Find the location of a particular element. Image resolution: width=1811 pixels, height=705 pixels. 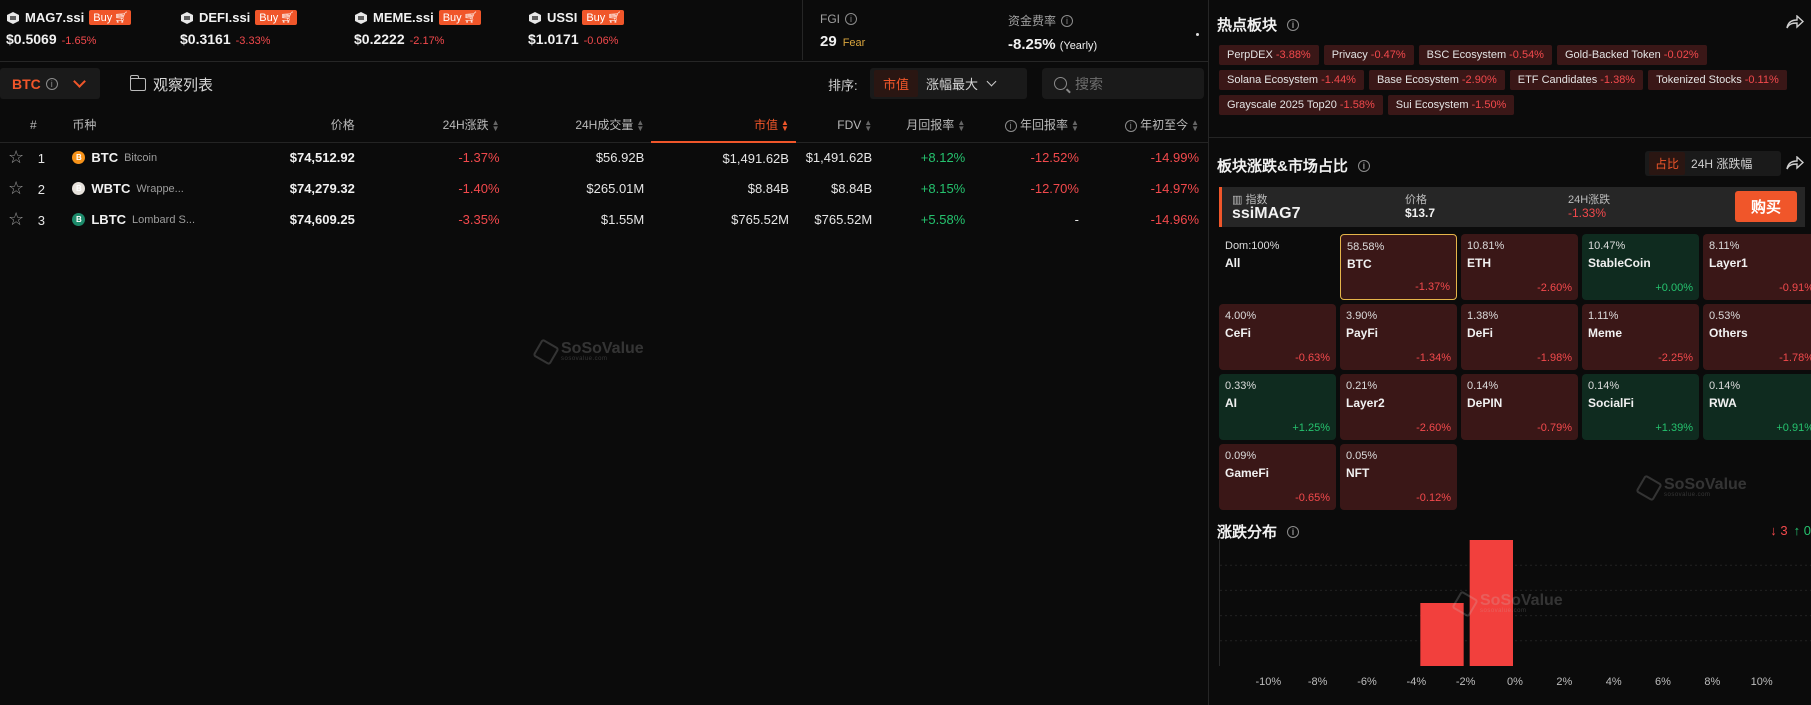

price-cell: $74,512.92 is located at coordinates (322, 158).